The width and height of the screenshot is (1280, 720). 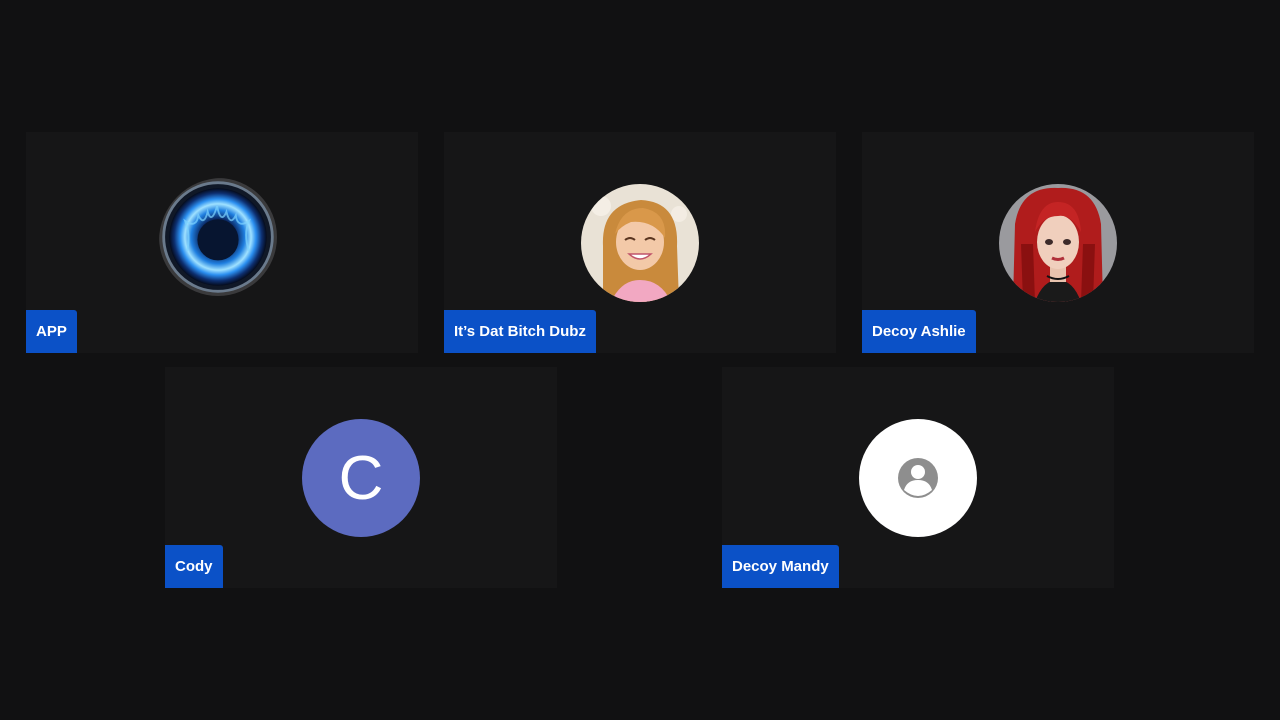 I want to click on participant-name: Decoy Mandy, so click(x=780, y=566).